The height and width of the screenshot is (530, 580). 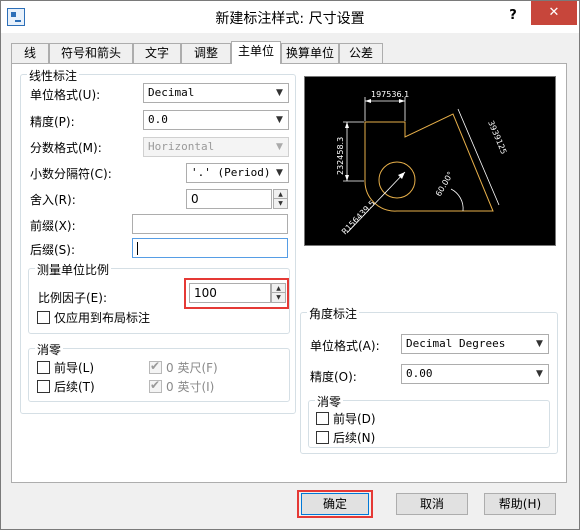 What do you see at coordinates (52, 122) in the screenshot?
I see `precision-label: 精度(P):` at bounding box center [52, 122].